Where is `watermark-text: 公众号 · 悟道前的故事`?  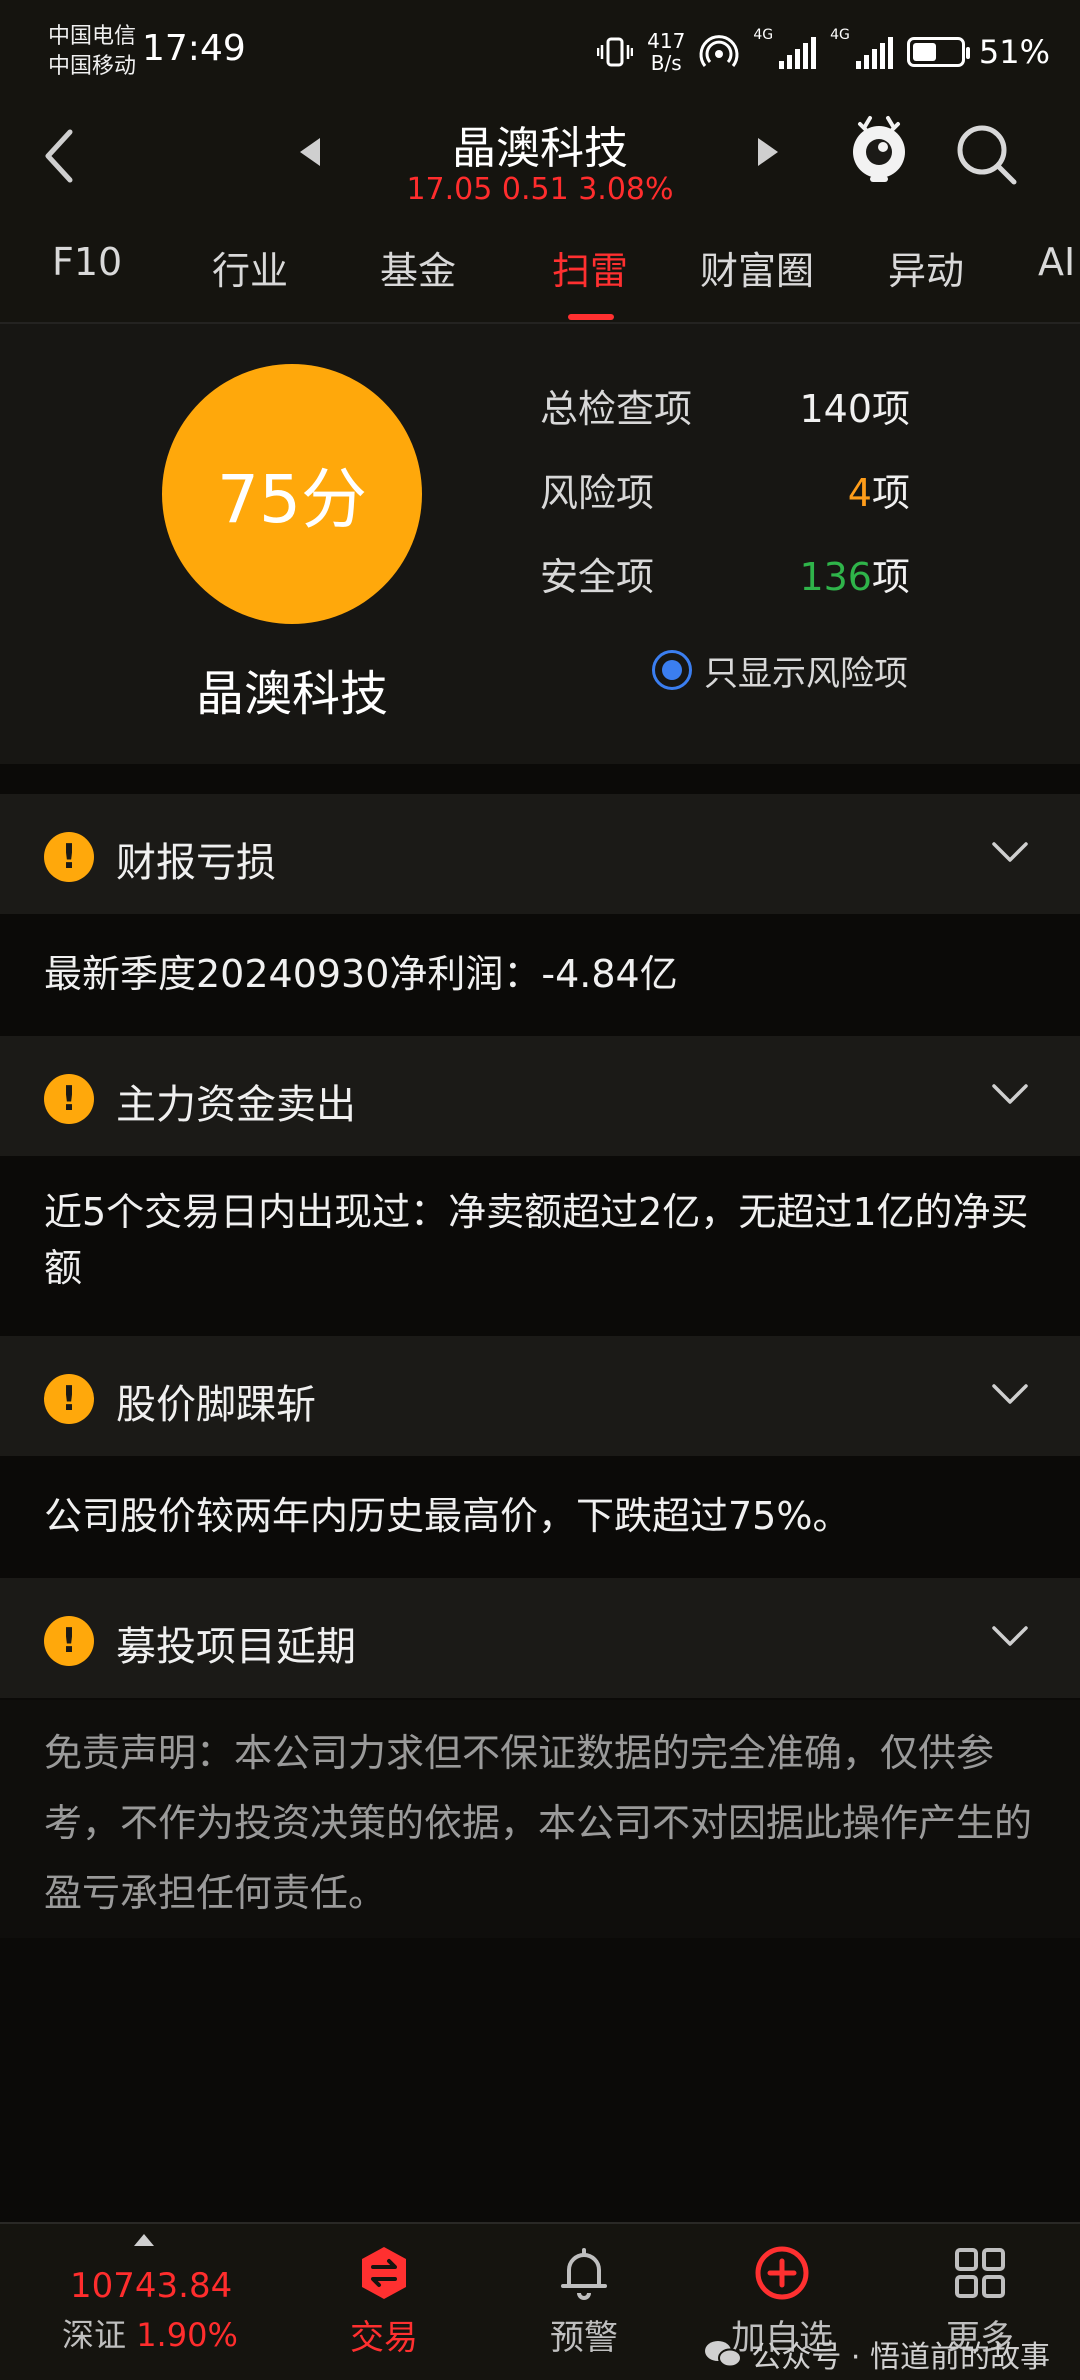
watermark-text: 公众号 · 悟道前的故事 is located at coordinates (900, 2357).